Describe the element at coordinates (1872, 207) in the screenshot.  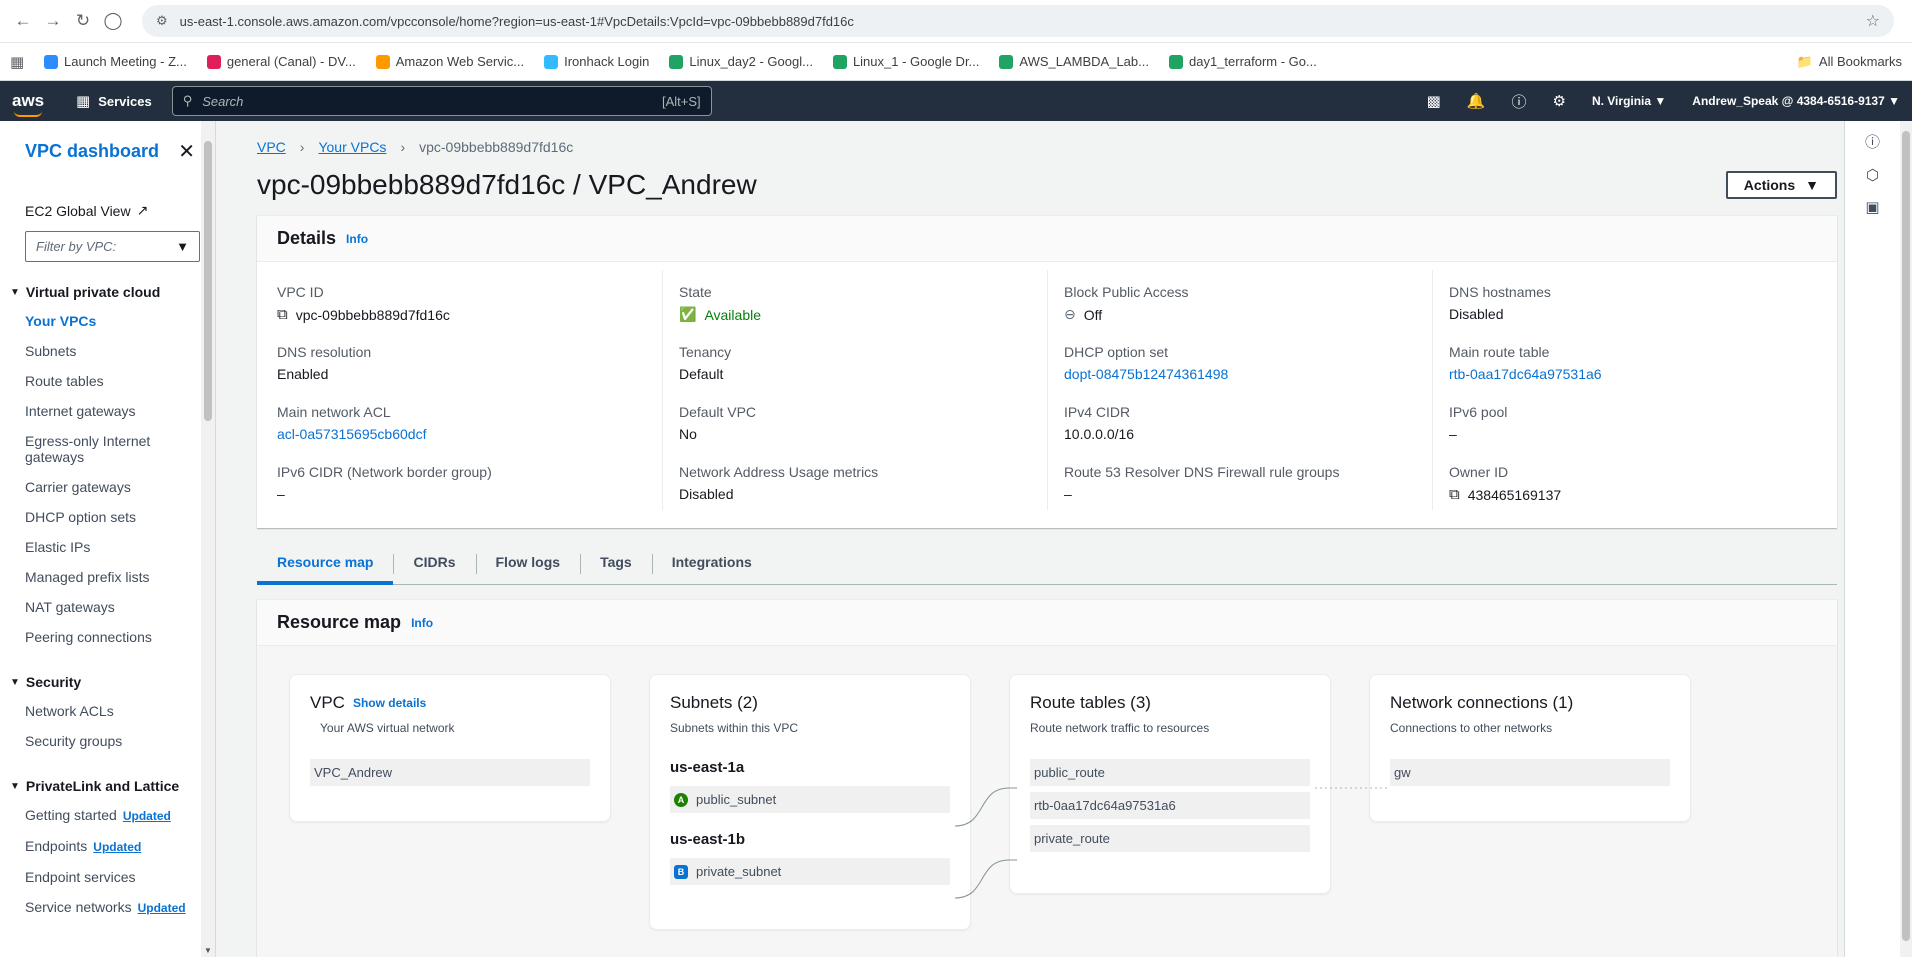
I see `feedback-icon: ▣` at that location.